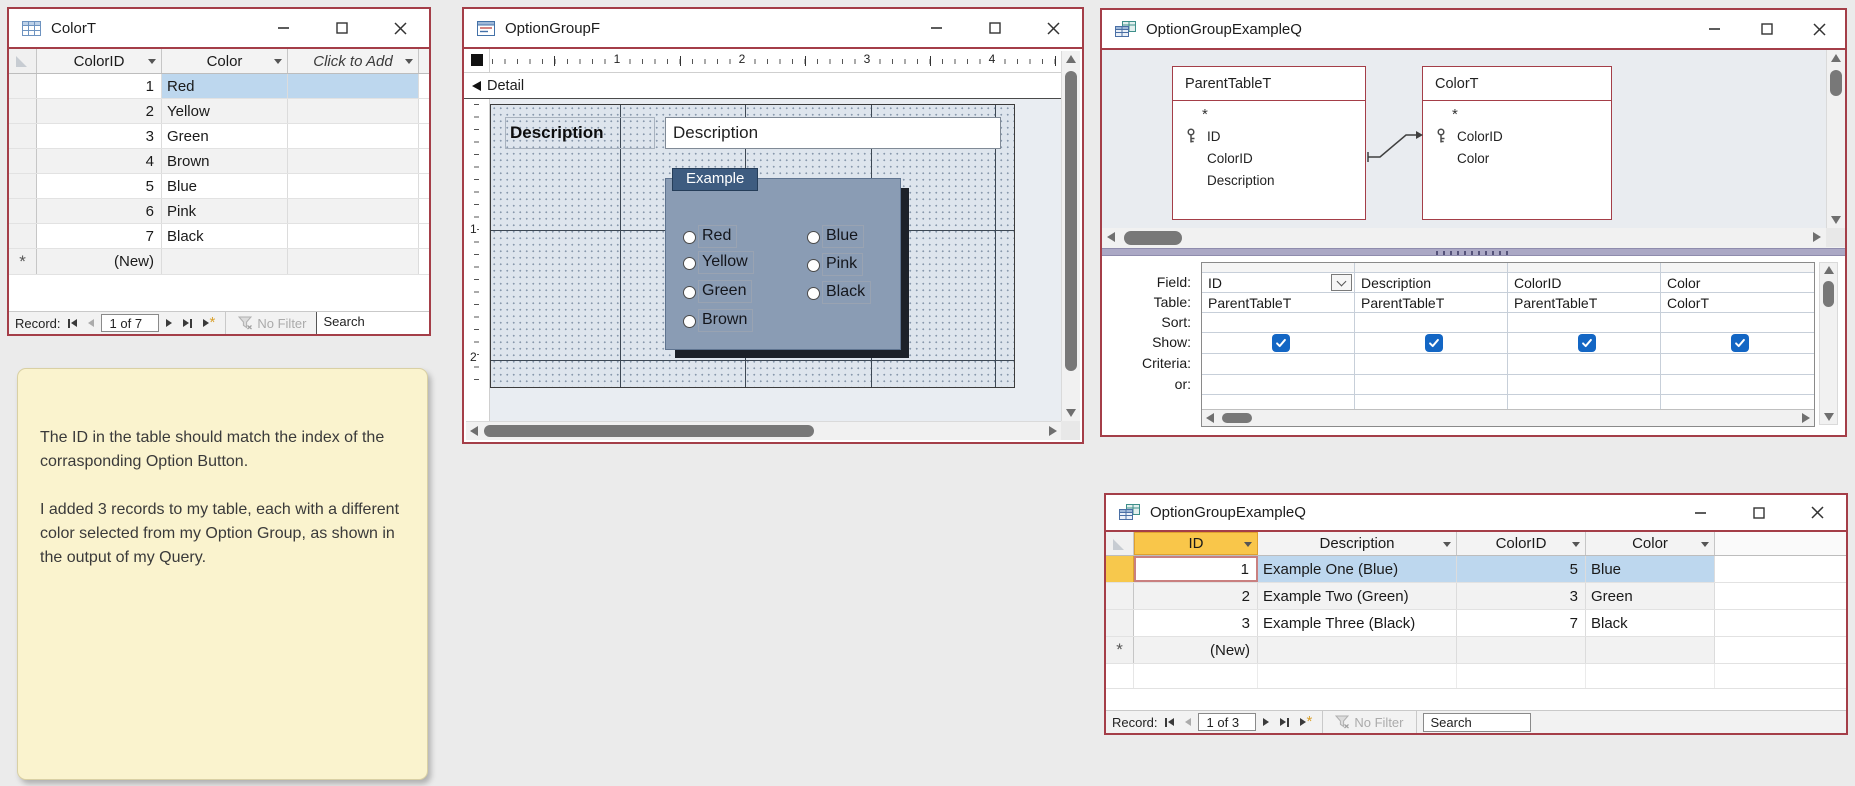  Describe the element at coordinates (1473, 252) in the screenshot. I see `pane-splitter` at that location.